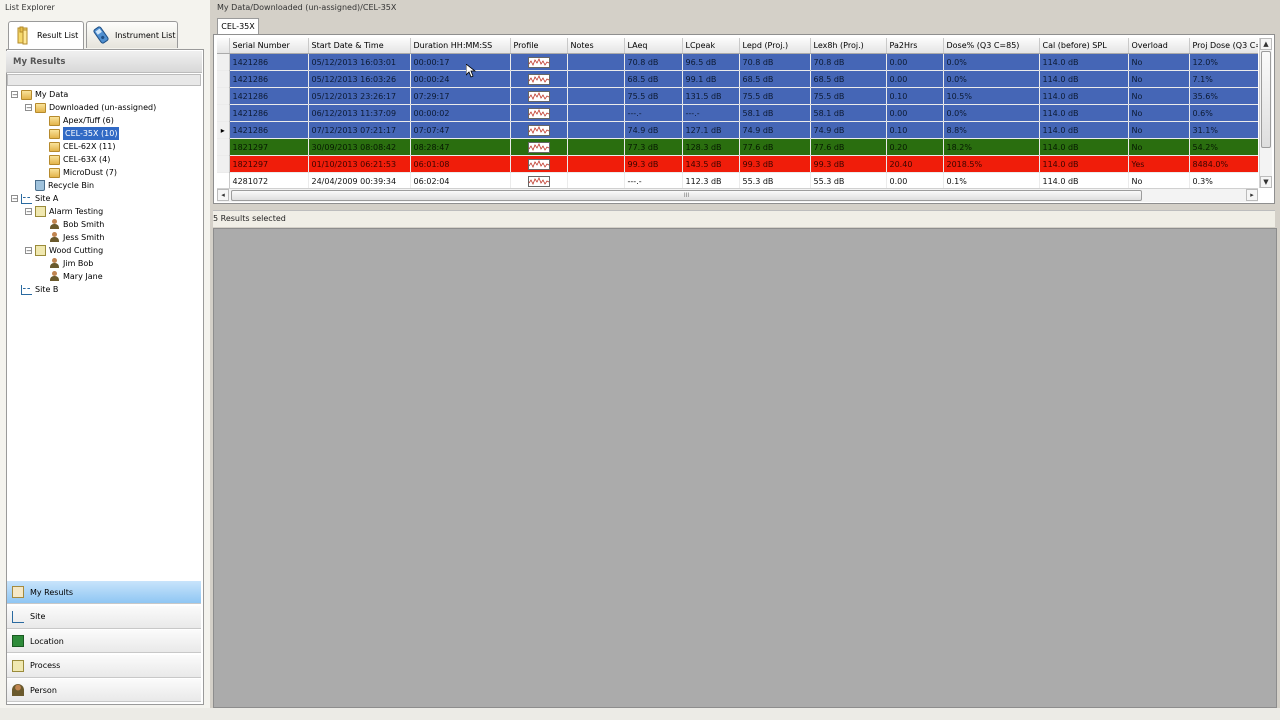 The image size is (1280, 720). Describe the element at coordinates (104, 641) in the screenshot. I see `nav-location-button: Location` at that location.